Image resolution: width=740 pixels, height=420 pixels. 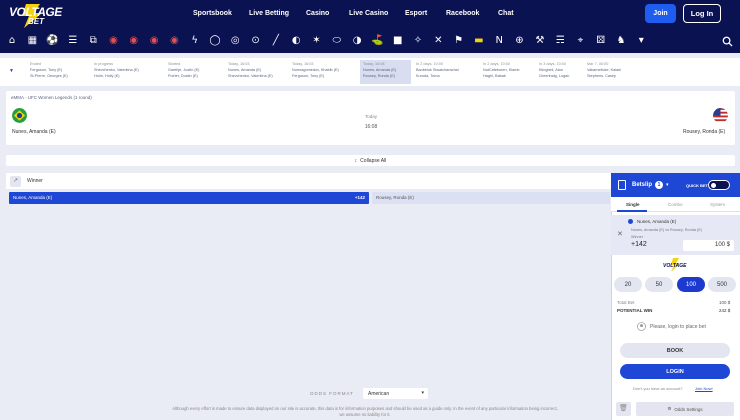 I want to click on nav-live-casino: Live Casino, so click(x=368, y=13).